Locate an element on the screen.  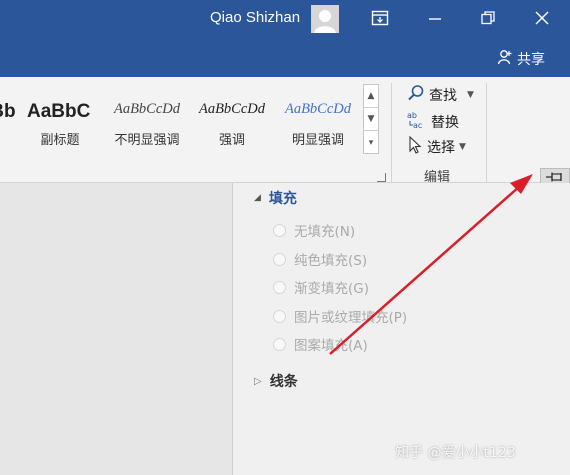
style-item-partial: AaBbC( is located at coordinates (8, 119).